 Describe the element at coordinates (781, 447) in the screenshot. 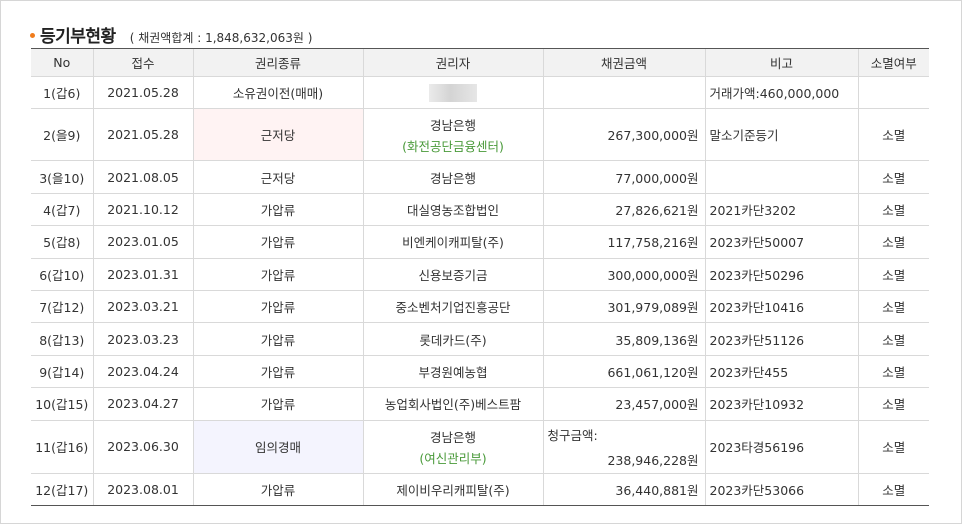

I see `cell-note: 2023타경56196` at that location.